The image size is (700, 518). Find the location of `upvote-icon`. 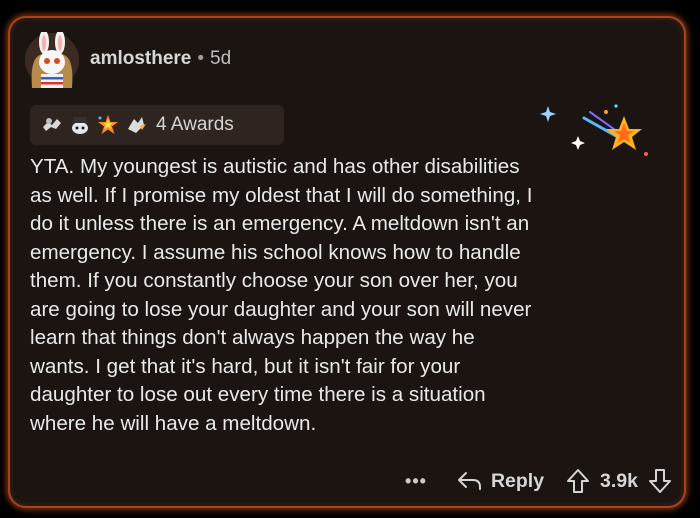

upvote-icon is located at coordinates (578, 481).